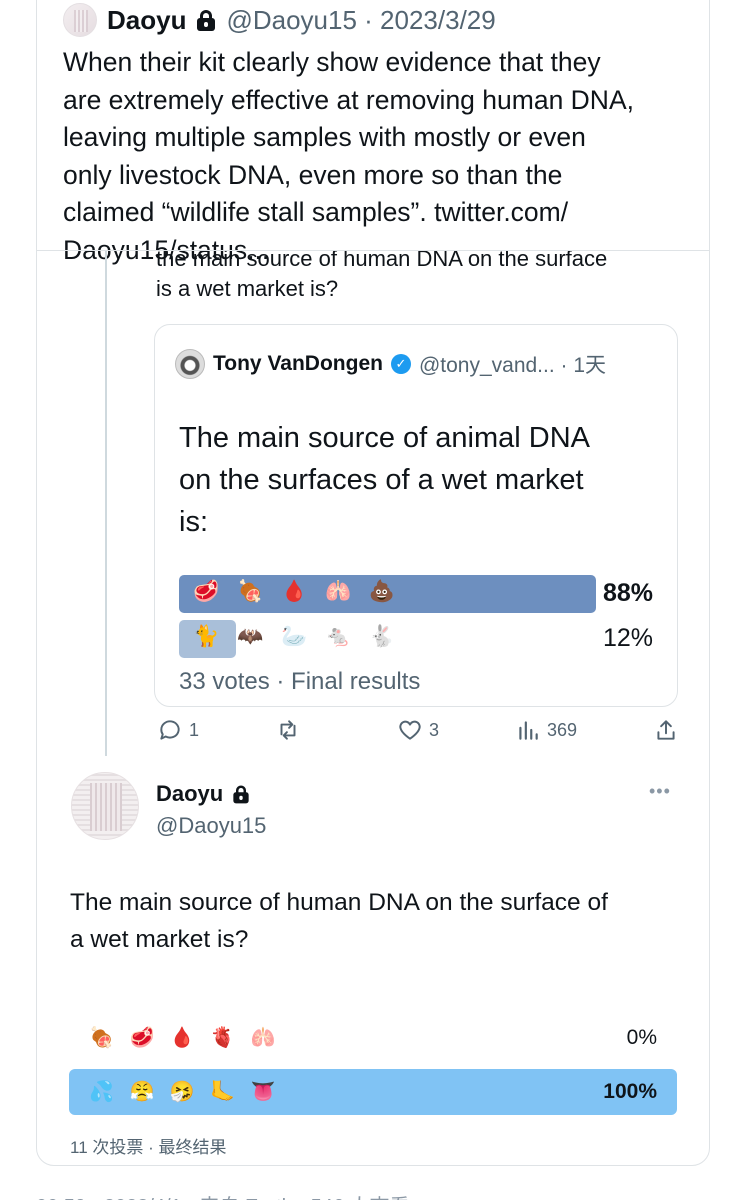  I want to click on author-meta: @tony_vand... · 1天, so click(512, 364).